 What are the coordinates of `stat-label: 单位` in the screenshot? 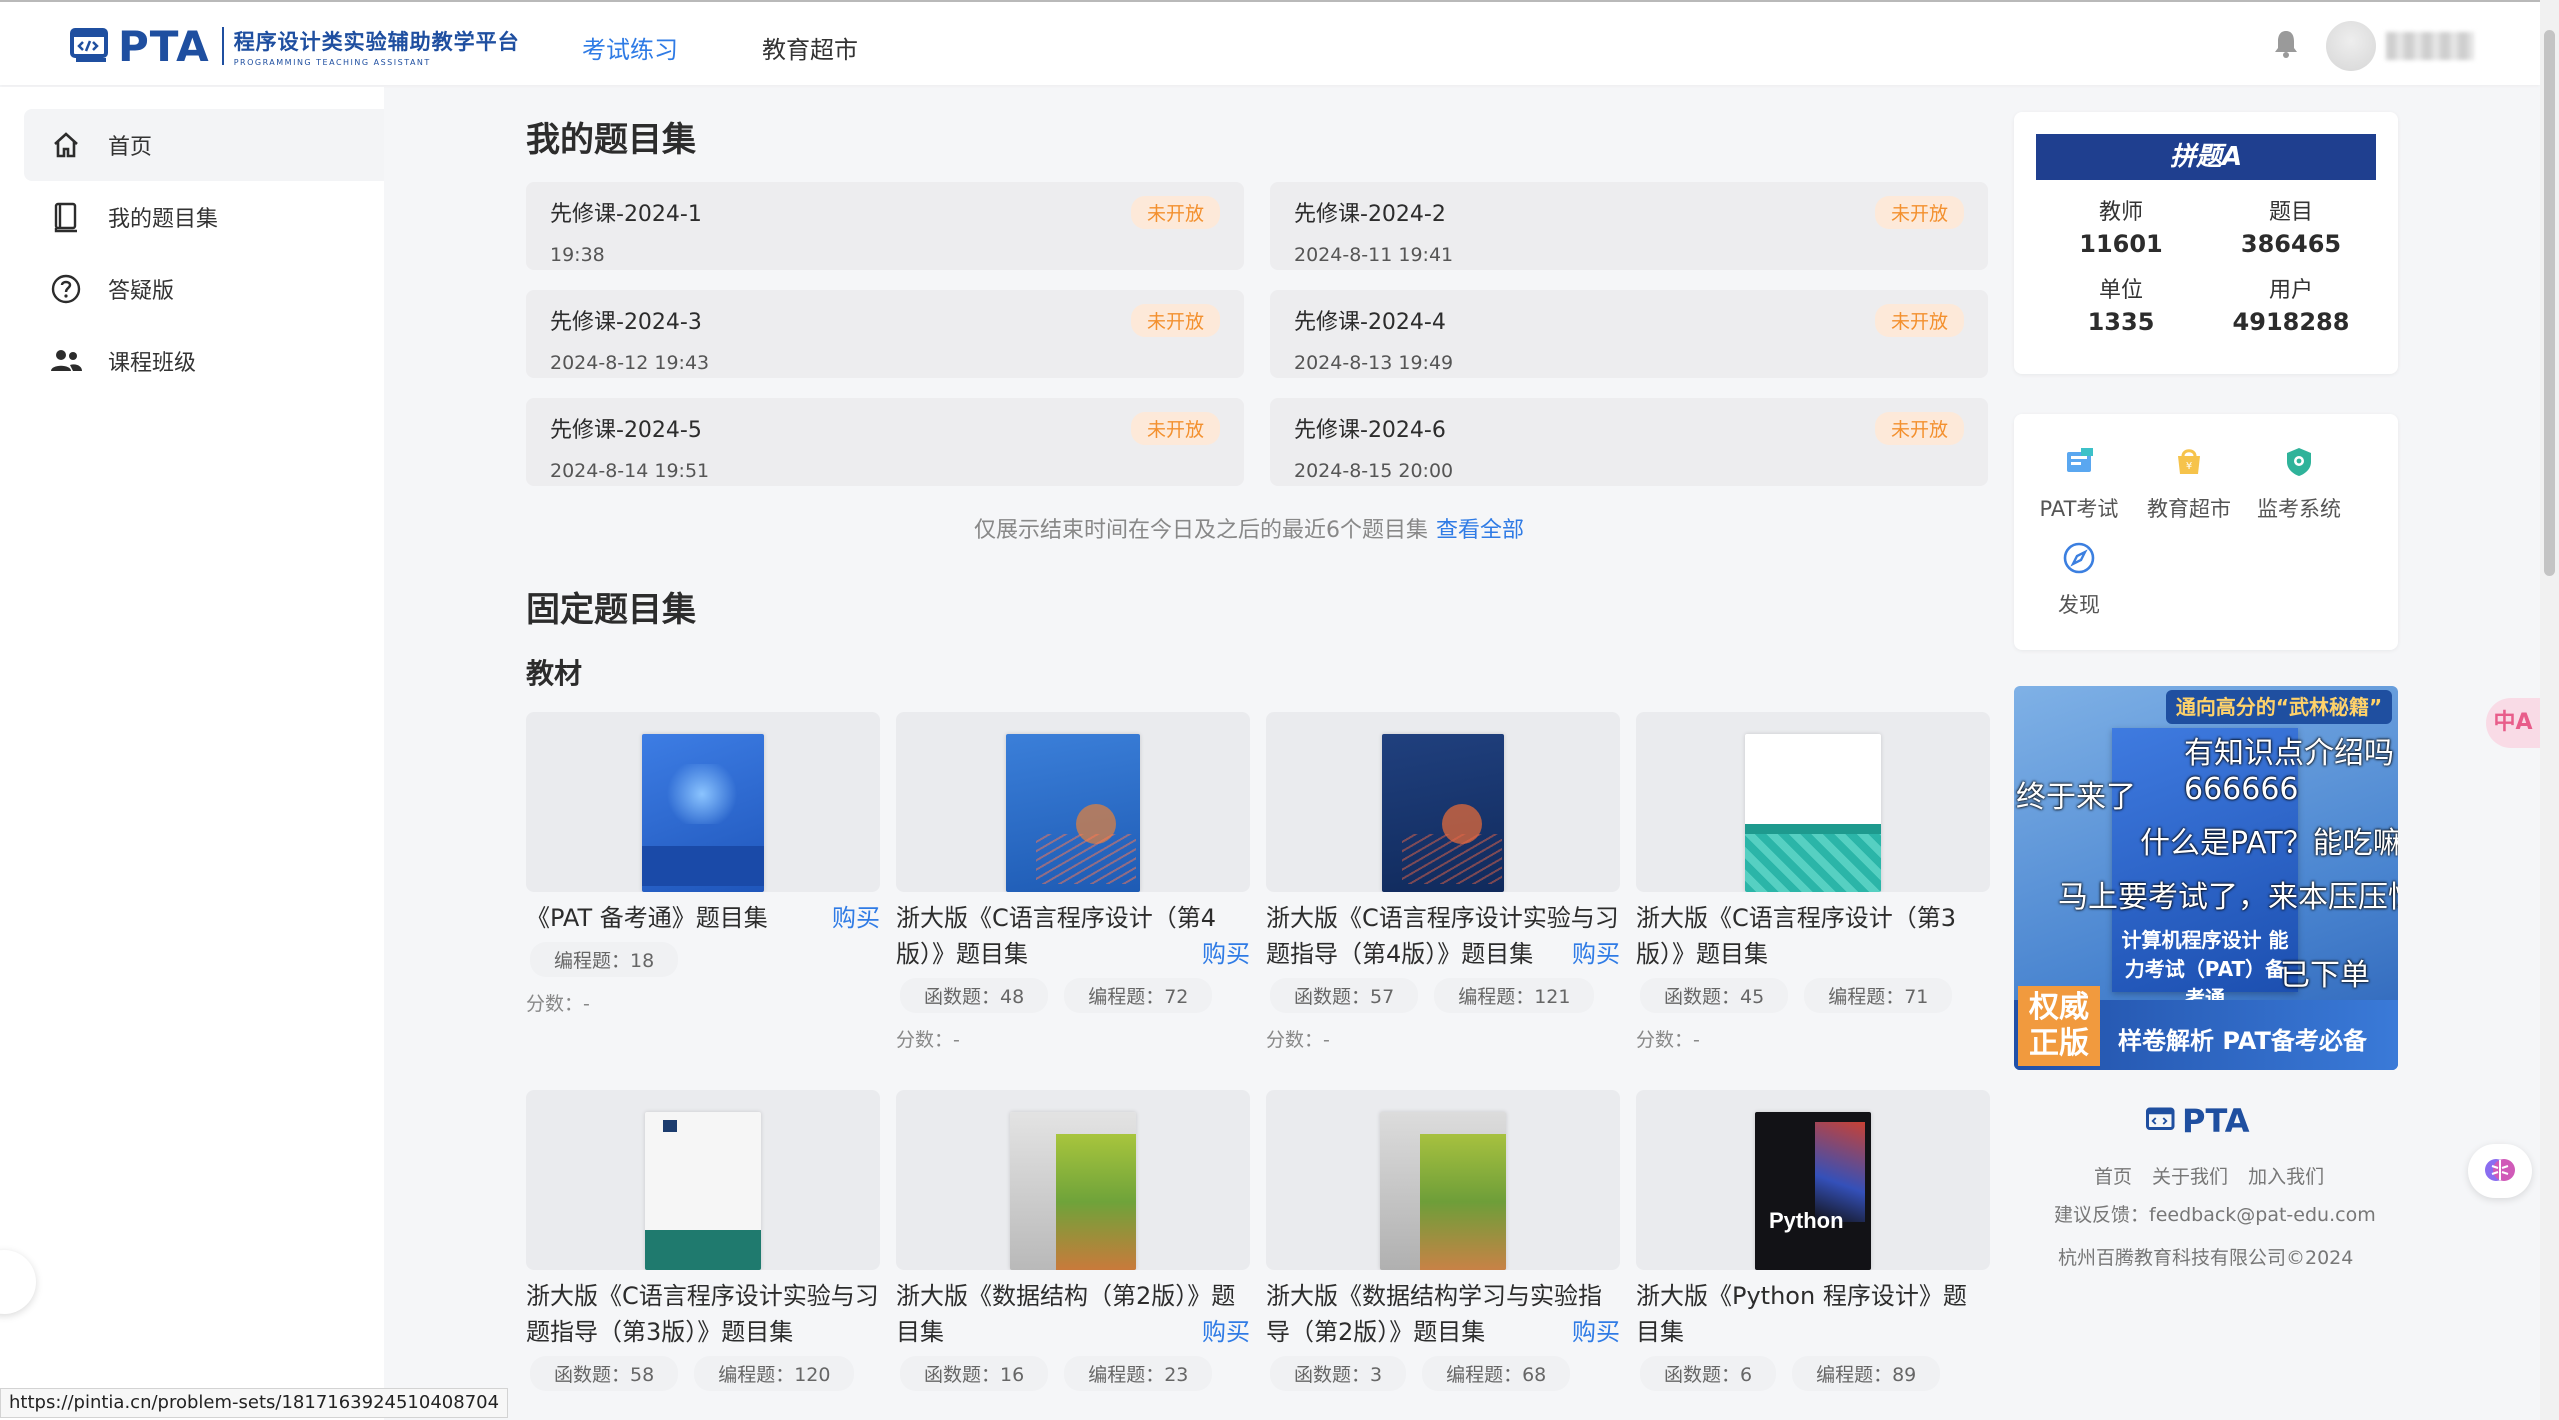 It's located at (2120, 290).